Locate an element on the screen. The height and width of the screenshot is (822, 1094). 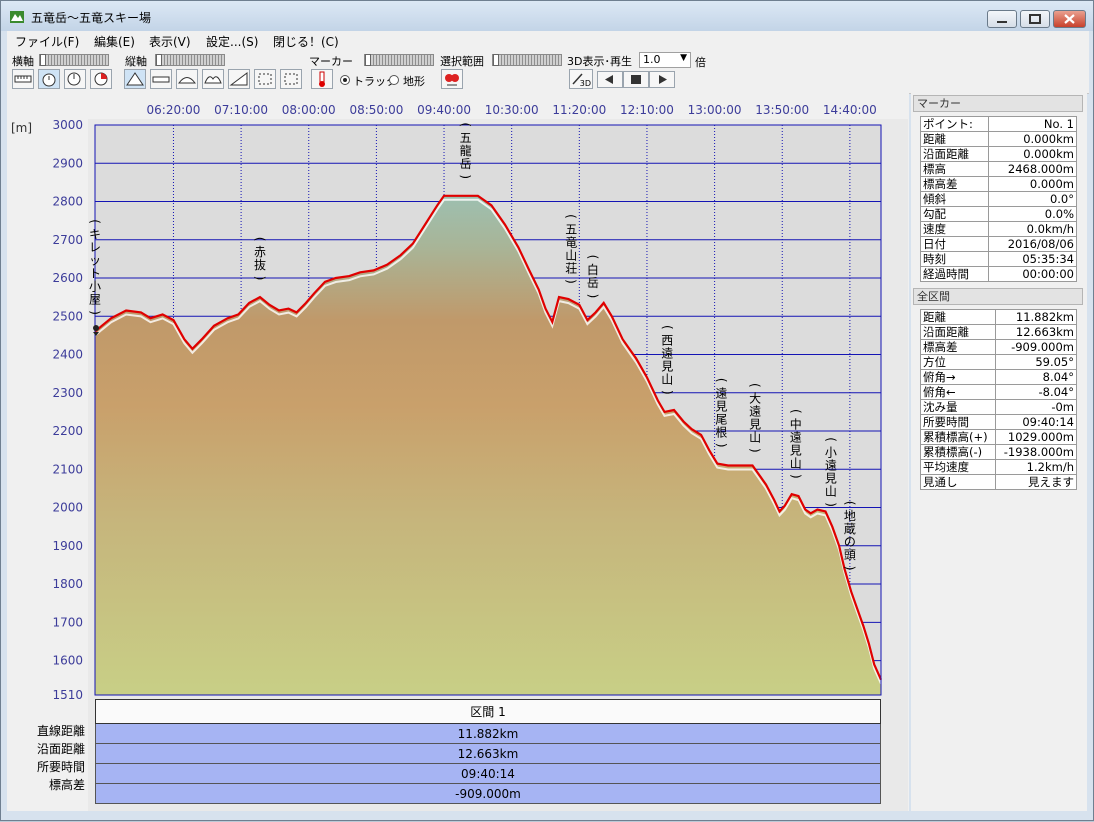
y-tick-label: 2400 is located at coordinates (67, 355).